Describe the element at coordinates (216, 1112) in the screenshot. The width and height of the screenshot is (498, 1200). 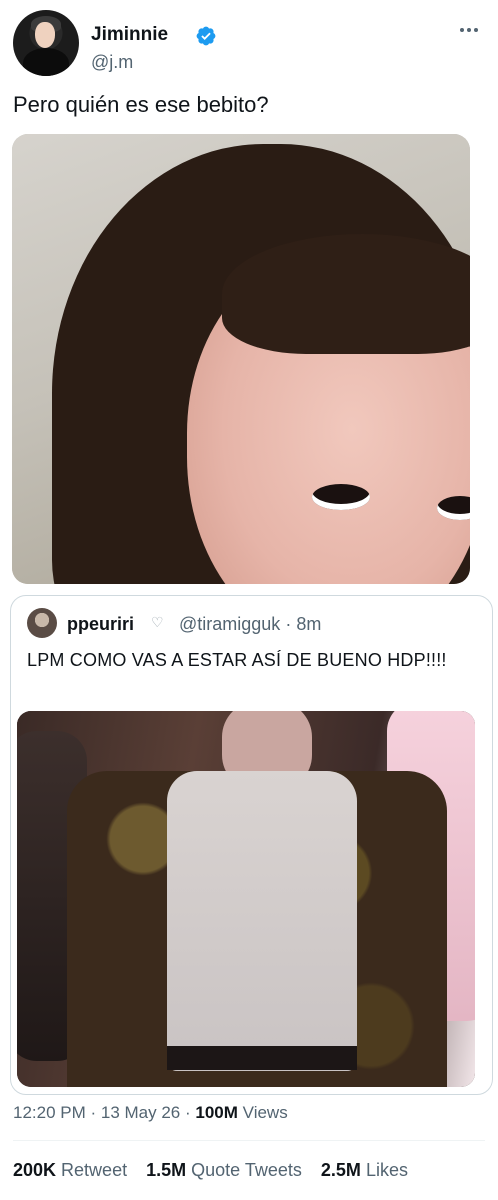
I see `views-count: 100M` at that location.